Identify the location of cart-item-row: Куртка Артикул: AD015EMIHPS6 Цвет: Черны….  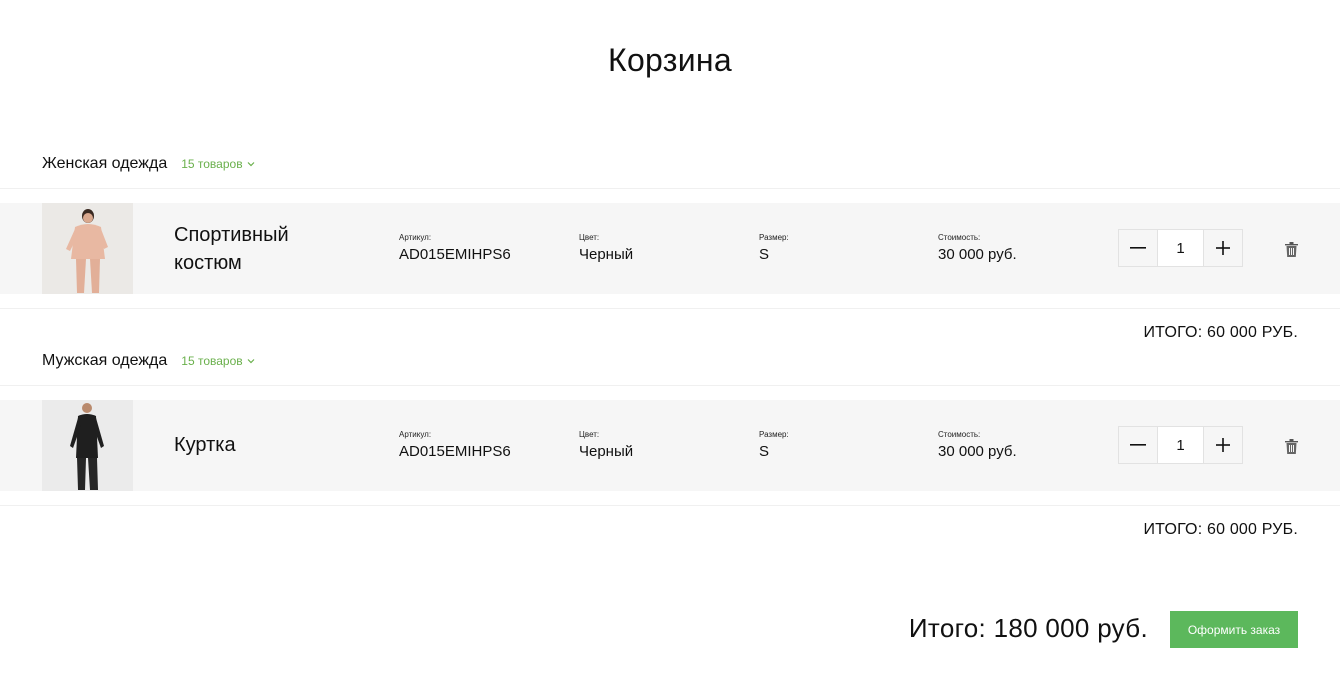
(670, 445).